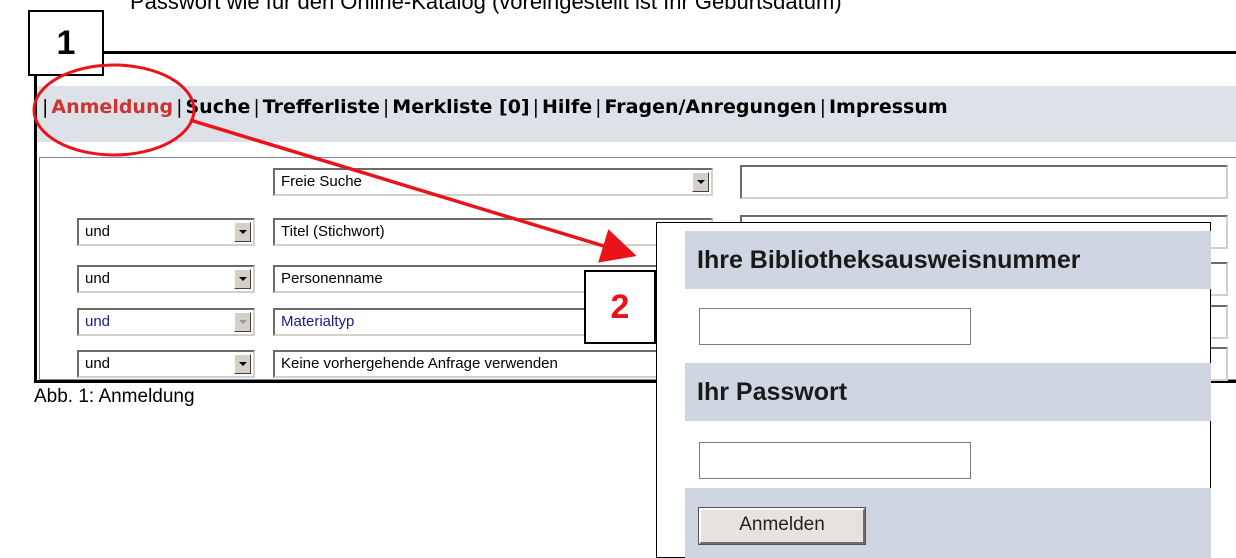  What do you see at coordinates (948, 260) in the screenshot?
I see `card-number-label: Ihre Bibliotheksausweisnummer` at bounding box center [948, 260].